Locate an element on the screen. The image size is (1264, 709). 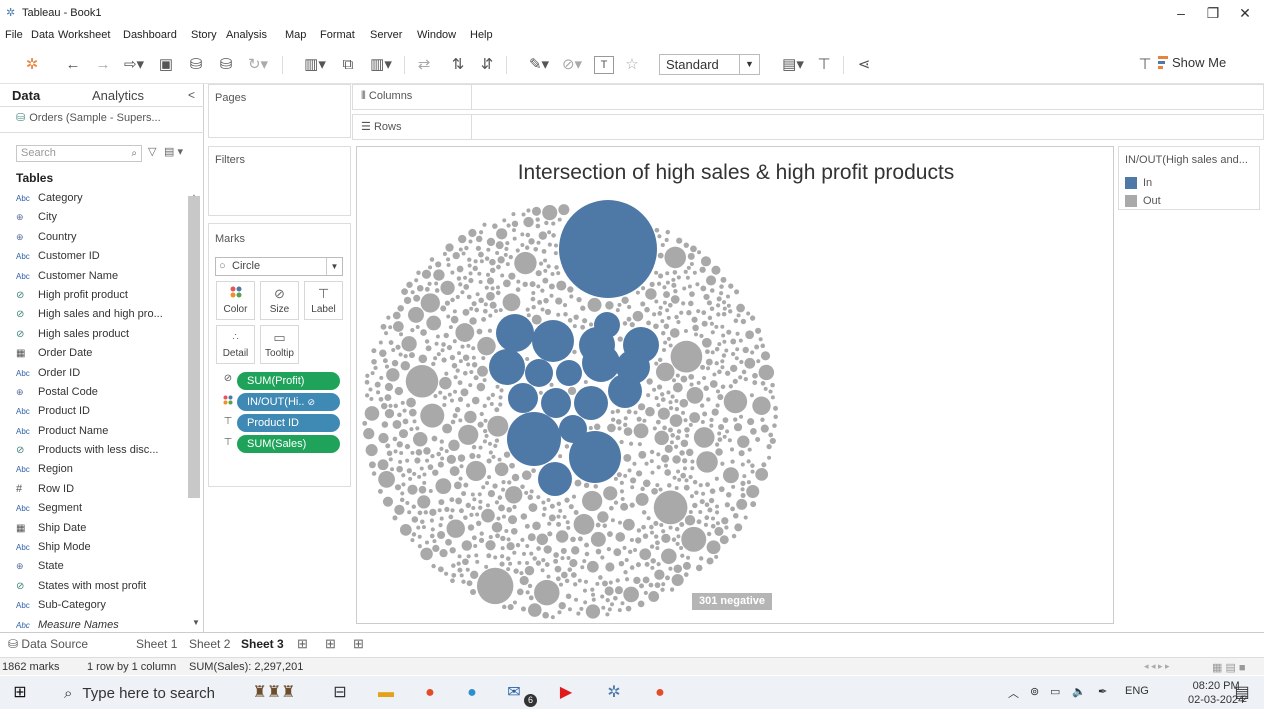
tableau-logo-icon: ✲ is located at coordinates (32, 65).